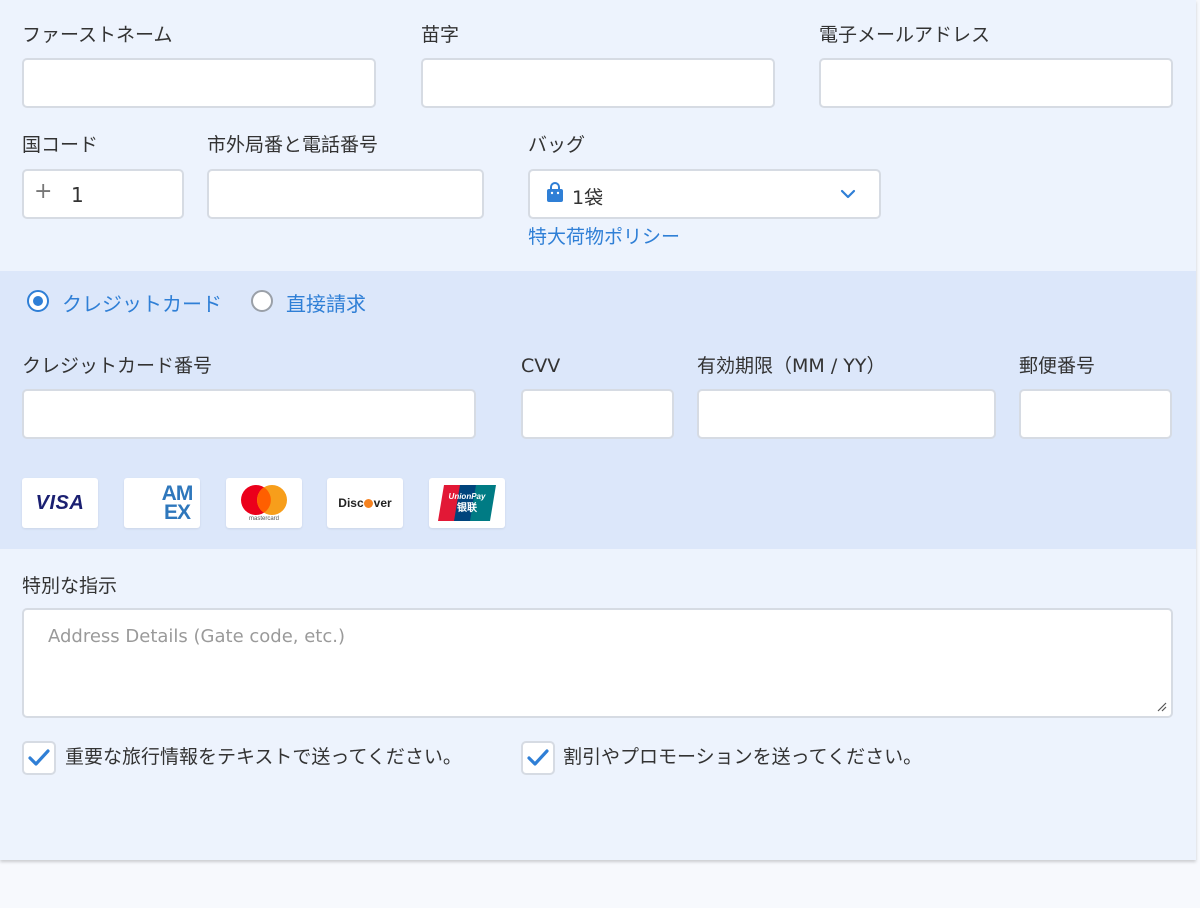 This screenshot has height=908, width=1200. I want to click on special-instructions-field, so click(597, 663).